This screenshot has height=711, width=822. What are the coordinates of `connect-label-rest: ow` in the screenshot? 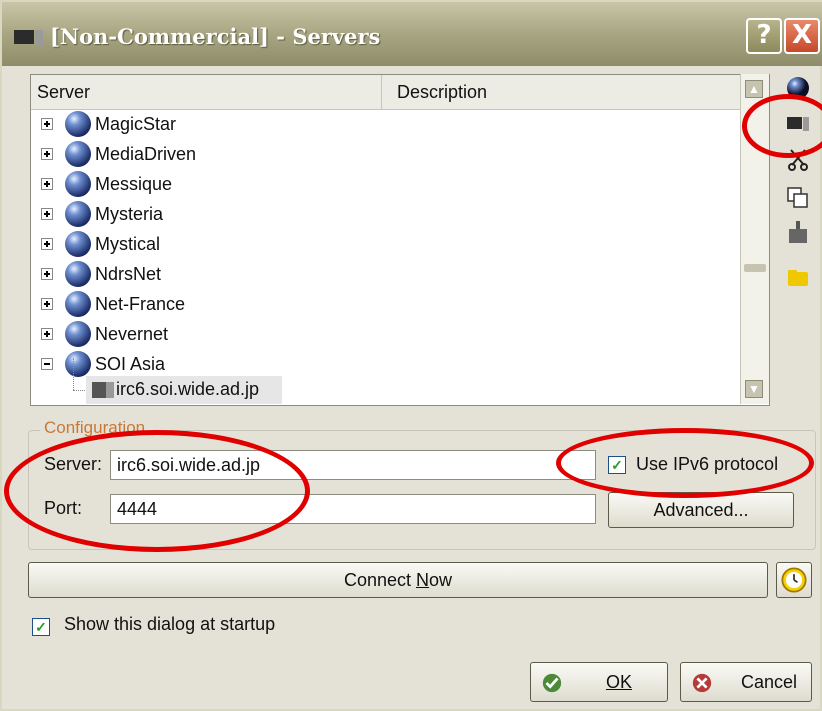 It's located at (441, 580).